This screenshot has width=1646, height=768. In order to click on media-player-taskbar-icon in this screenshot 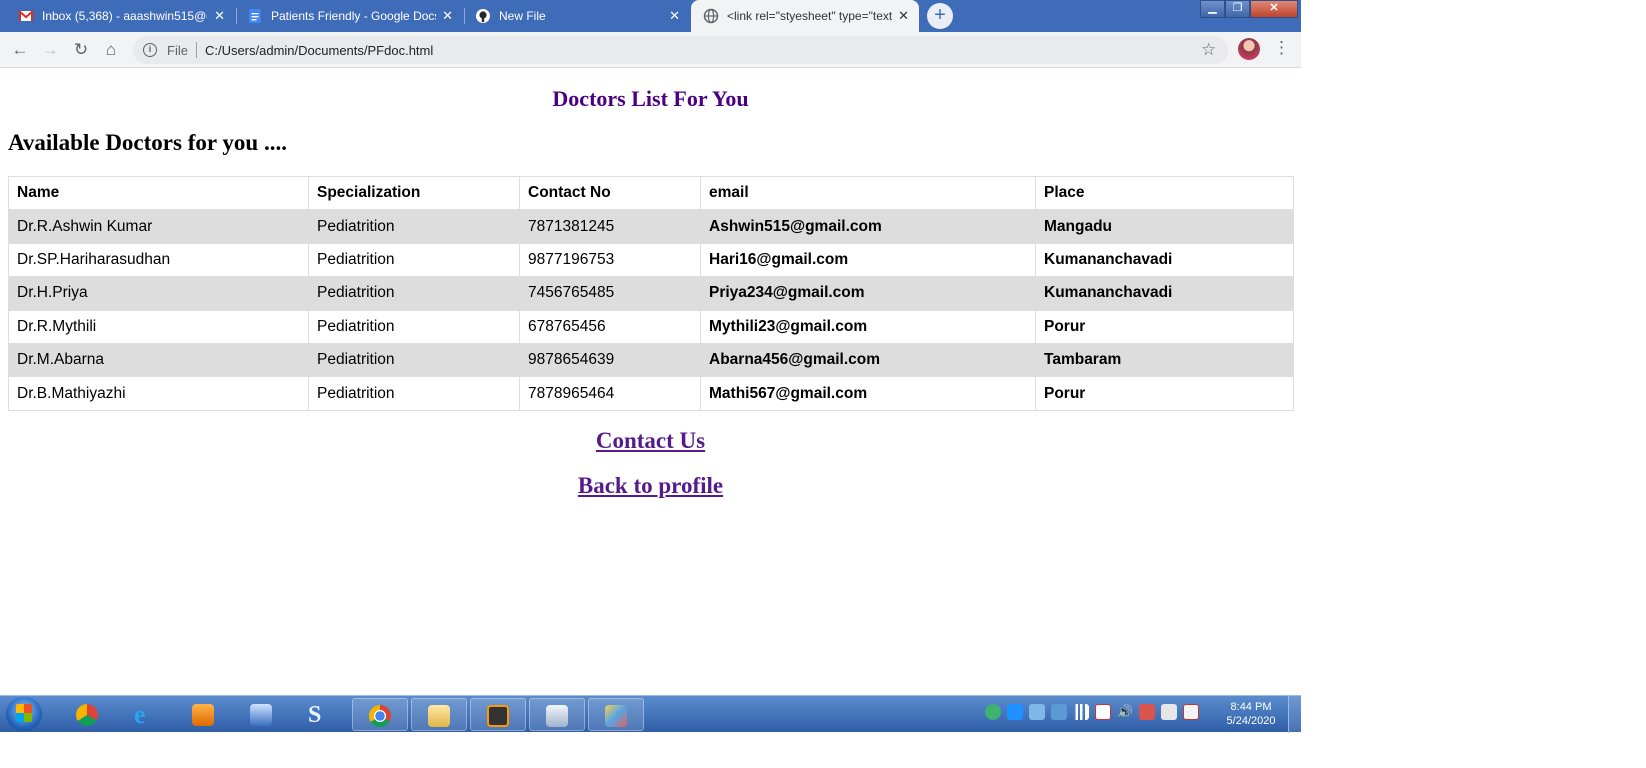, I will do `click(204, 714)`.